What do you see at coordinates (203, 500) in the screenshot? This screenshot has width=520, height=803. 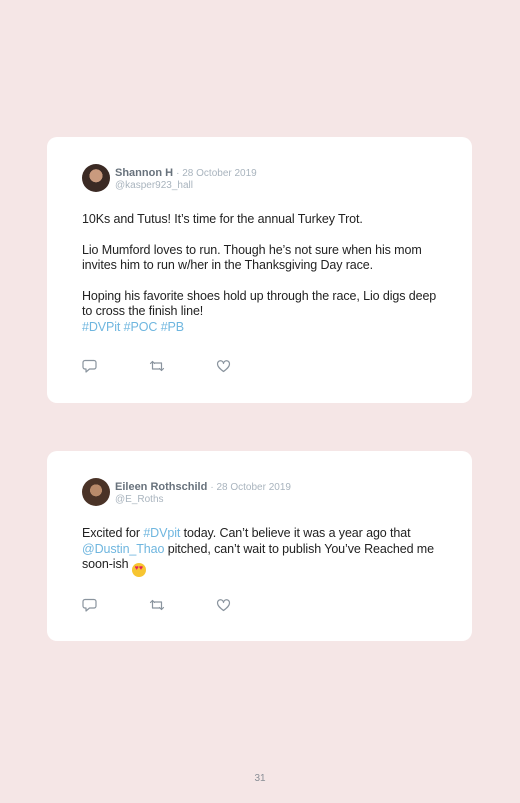 I see `author-handle: @E_Roths` at bounding box center [203, 500].